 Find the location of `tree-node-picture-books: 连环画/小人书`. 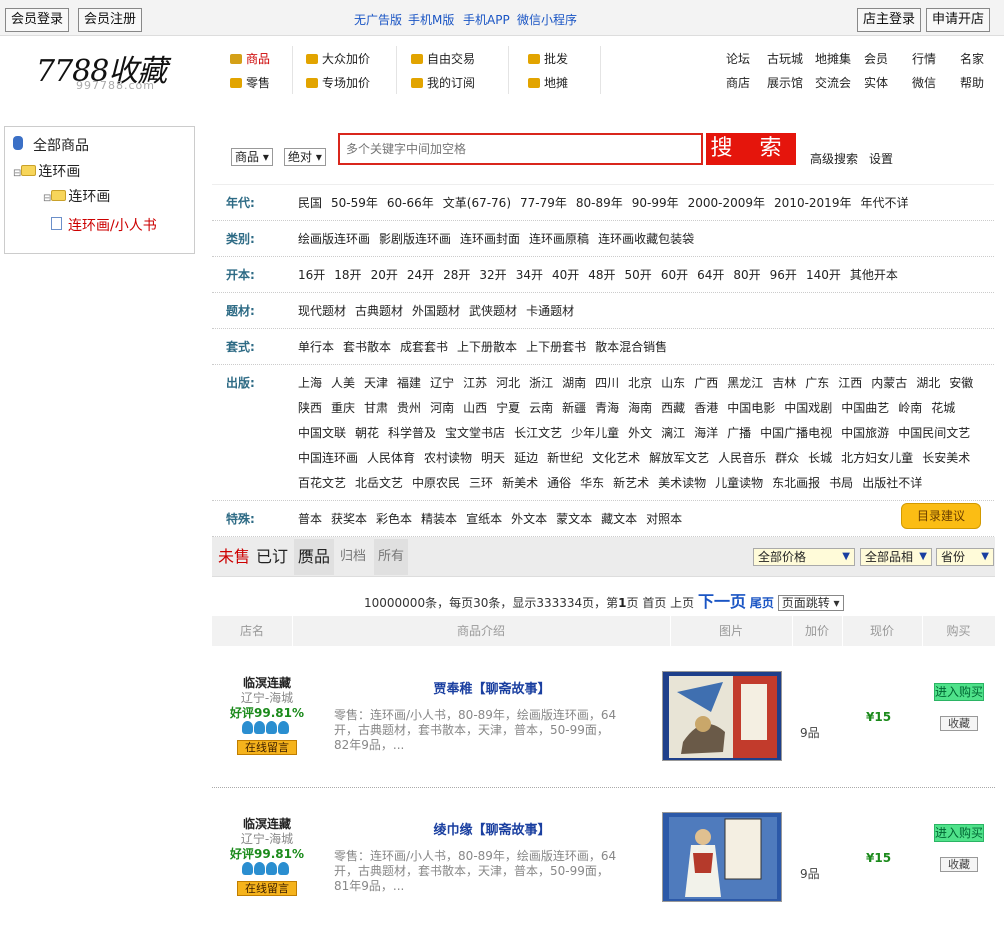

tree-node-picture-books: 连环画/小人书 is located at coordinates (104, 225).